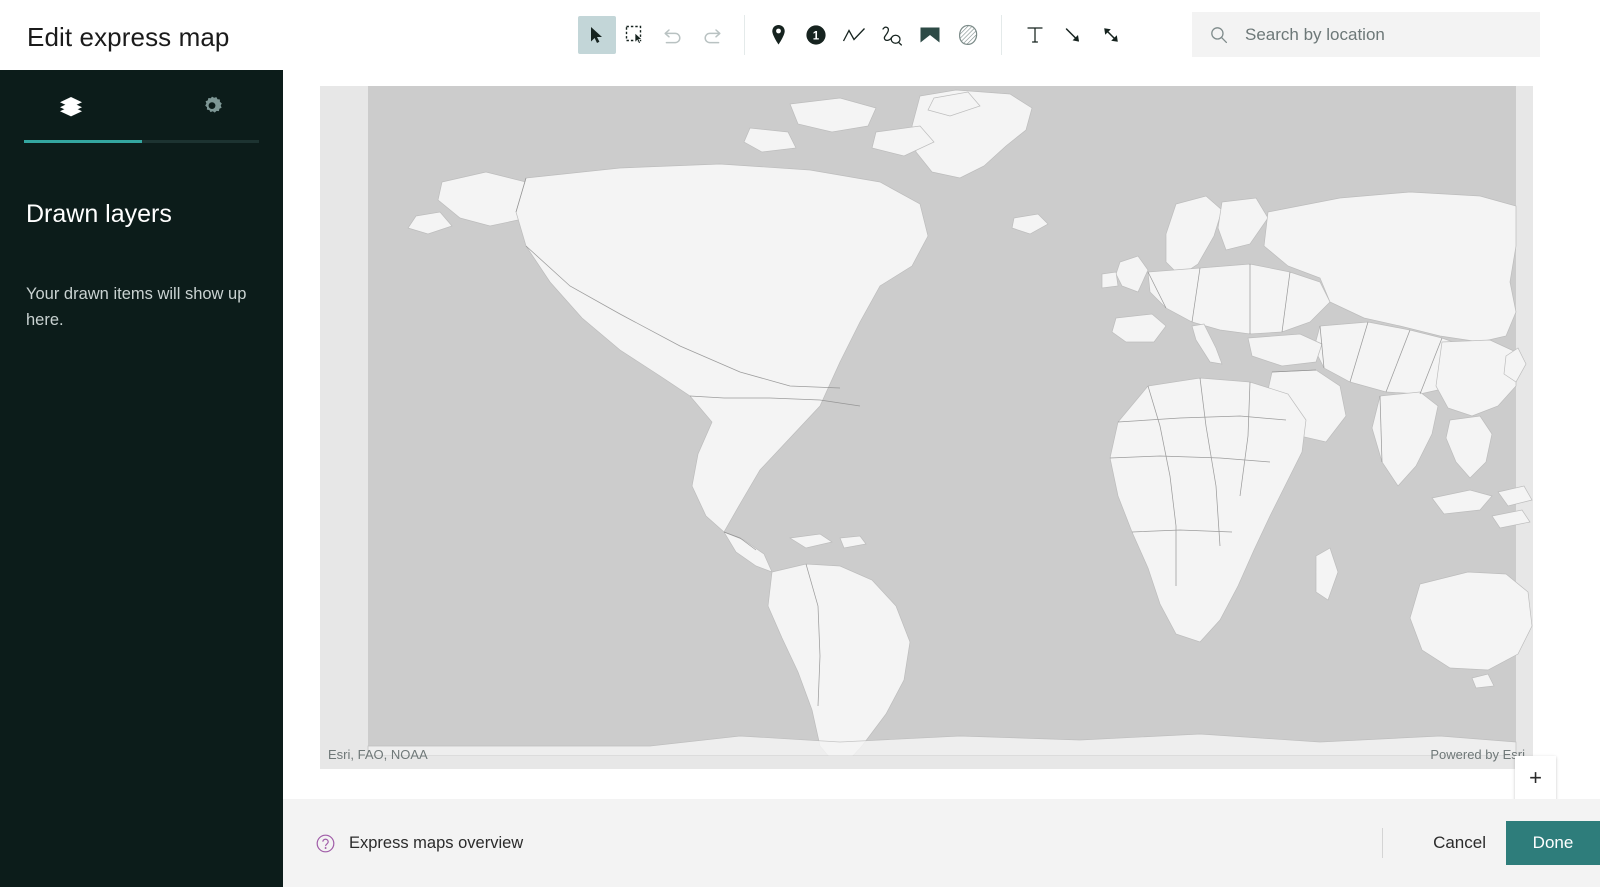  I want to click on page-title: Edit express map, so click(128, 37).